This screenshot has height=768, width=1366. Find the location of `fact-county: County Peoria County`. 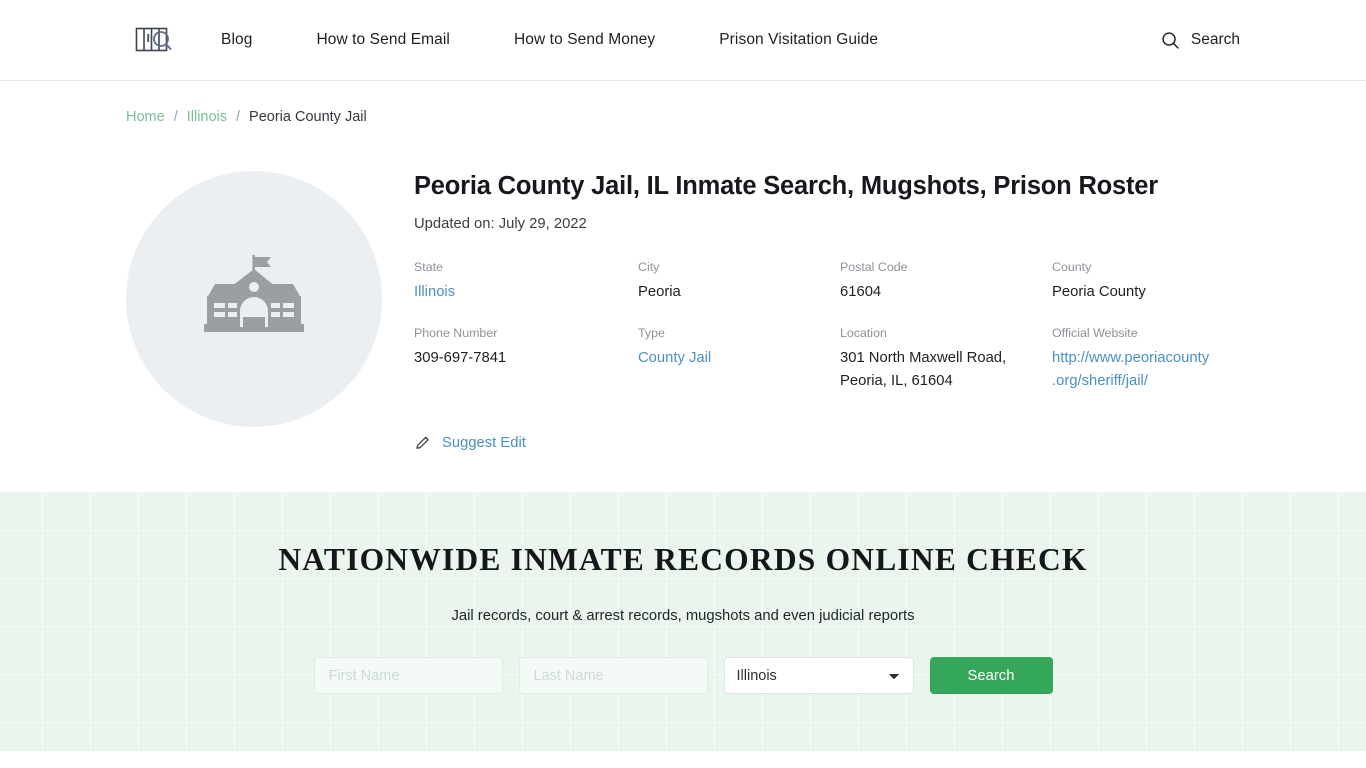

fact-county: County Peoria County is located at coordinates (1146, 282).